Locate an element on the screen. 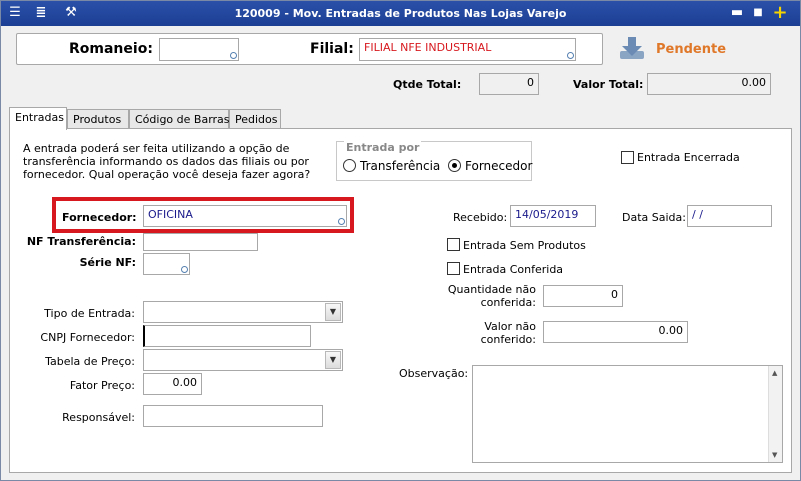 This screenshot has height=481, width=801. entrada-encerrada-label: Entrada Encerrada is located at coordinates (688, 157).